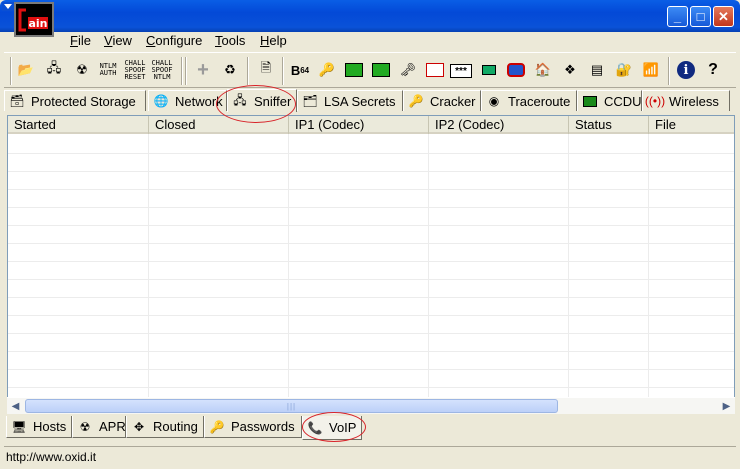 The image size is (740, 469). Describe the element at coordinates (713, 70) in the screenshot. I see `help-icon: ?` at that location.